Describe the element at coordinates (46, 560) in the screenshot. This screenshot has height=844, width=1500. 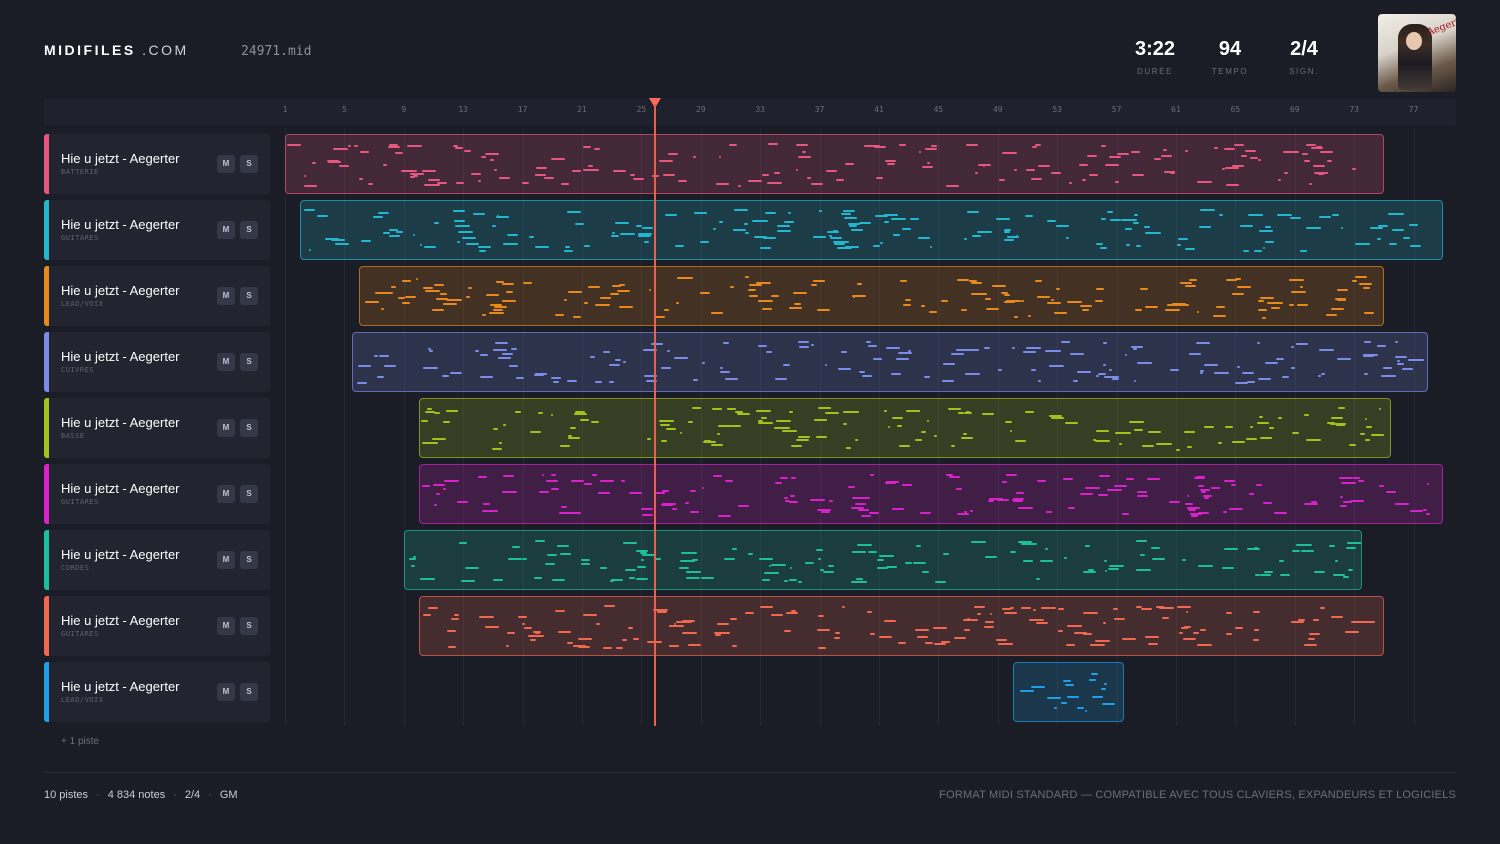
I see `track-color-bar` at that location.